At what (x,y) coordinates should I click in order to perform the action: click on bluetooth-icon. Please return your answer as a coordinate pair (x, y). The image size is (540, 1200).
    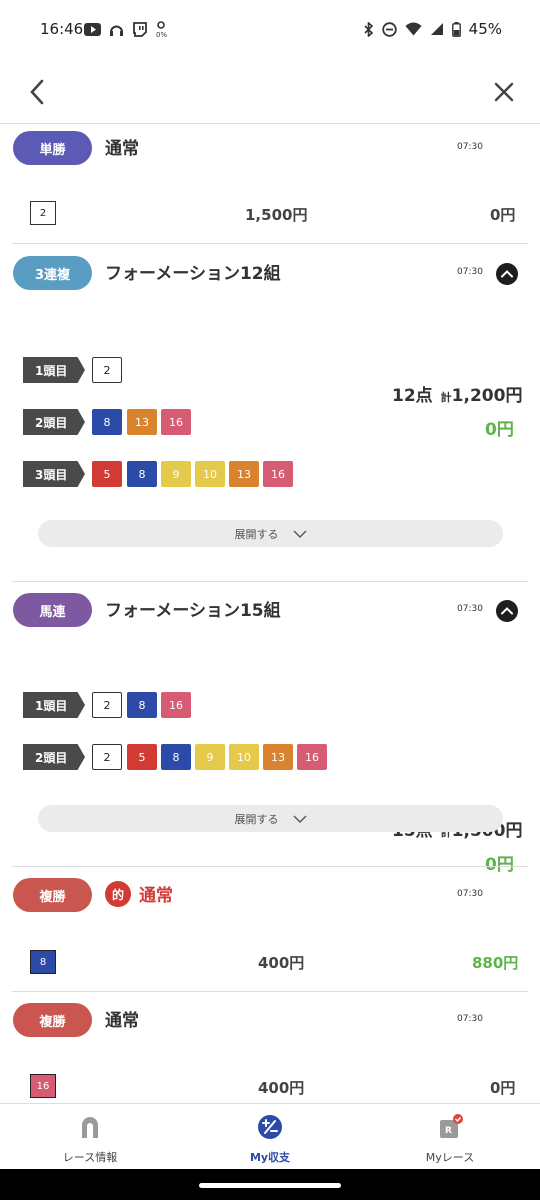
    Looking at the image, I should click on (368, 29).